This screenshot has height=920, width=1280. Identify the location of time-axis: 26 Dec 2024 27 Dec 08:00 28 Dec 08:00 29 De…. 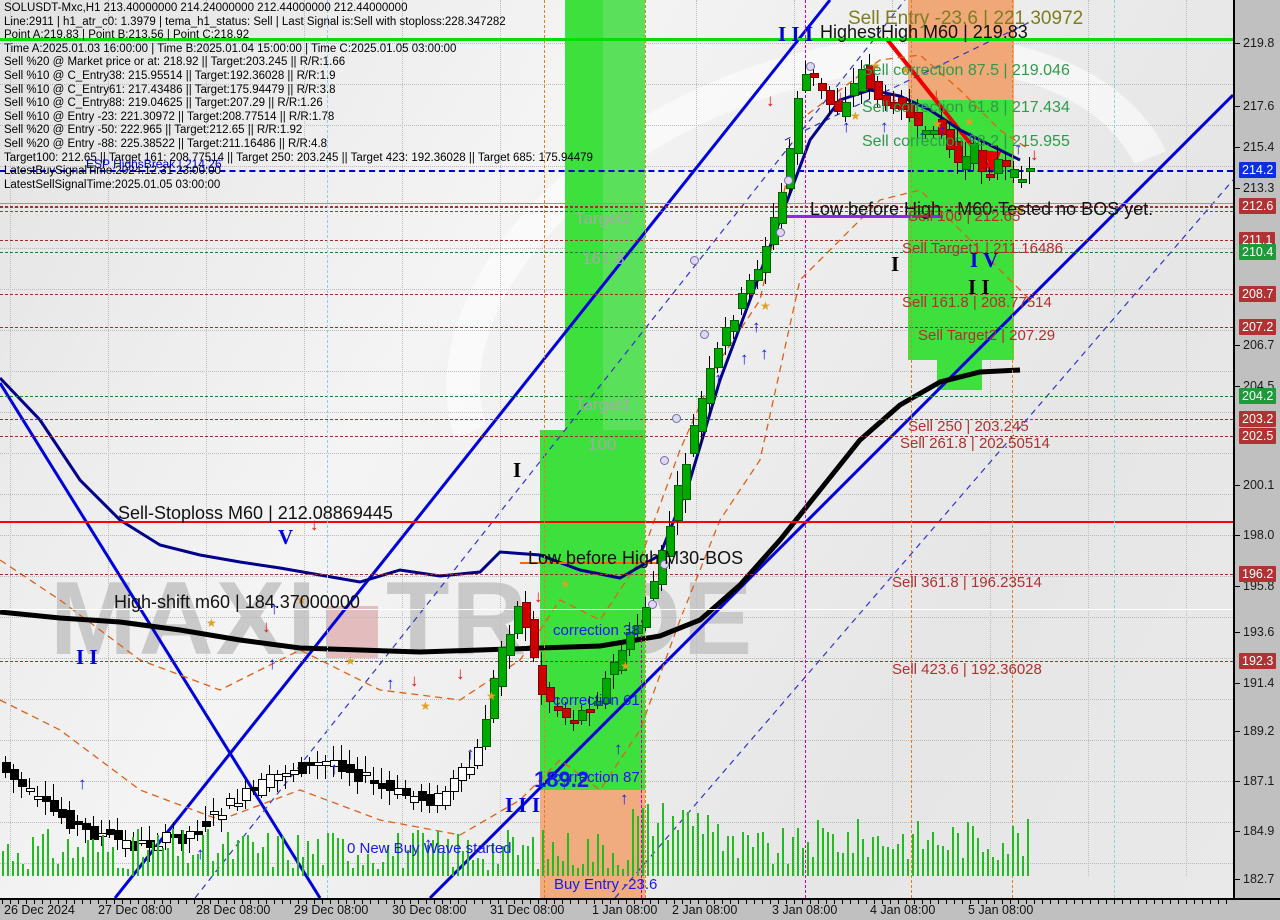
(640, 909).